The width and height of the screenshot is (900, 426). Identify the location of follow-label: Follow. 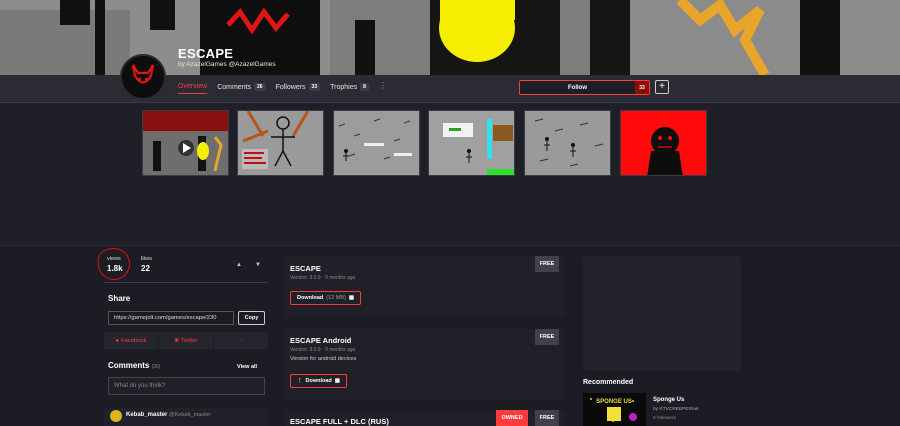
(577, 87).